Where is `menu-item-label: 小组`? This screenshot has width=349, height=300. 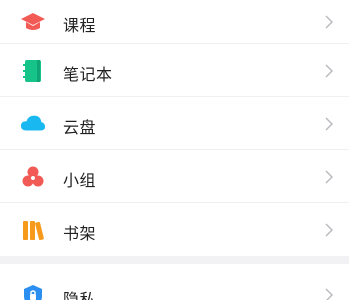 menu-item-label: 小组 is located at coordinates (80, 180).